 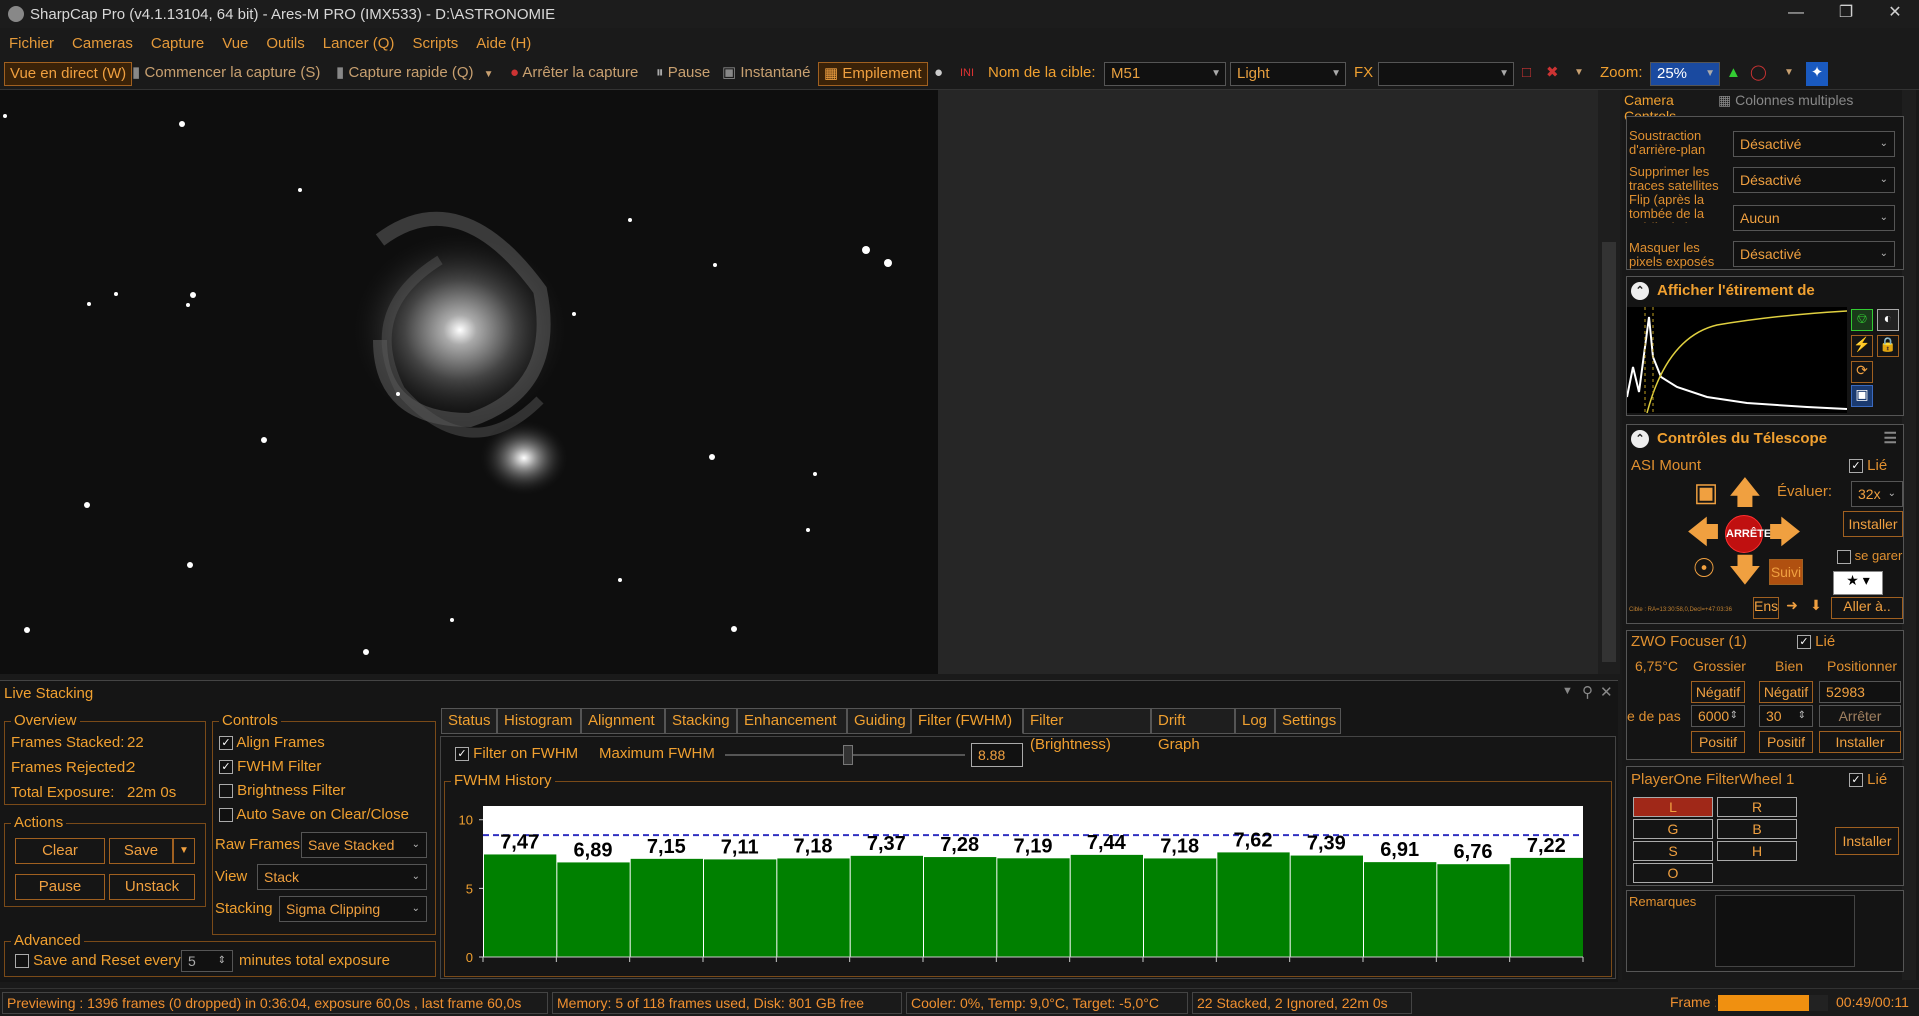 What do you see at coordinates (1704, 570) in the screenshot?
I see `target-icon: ☉` at bounding box center [1704, 570].